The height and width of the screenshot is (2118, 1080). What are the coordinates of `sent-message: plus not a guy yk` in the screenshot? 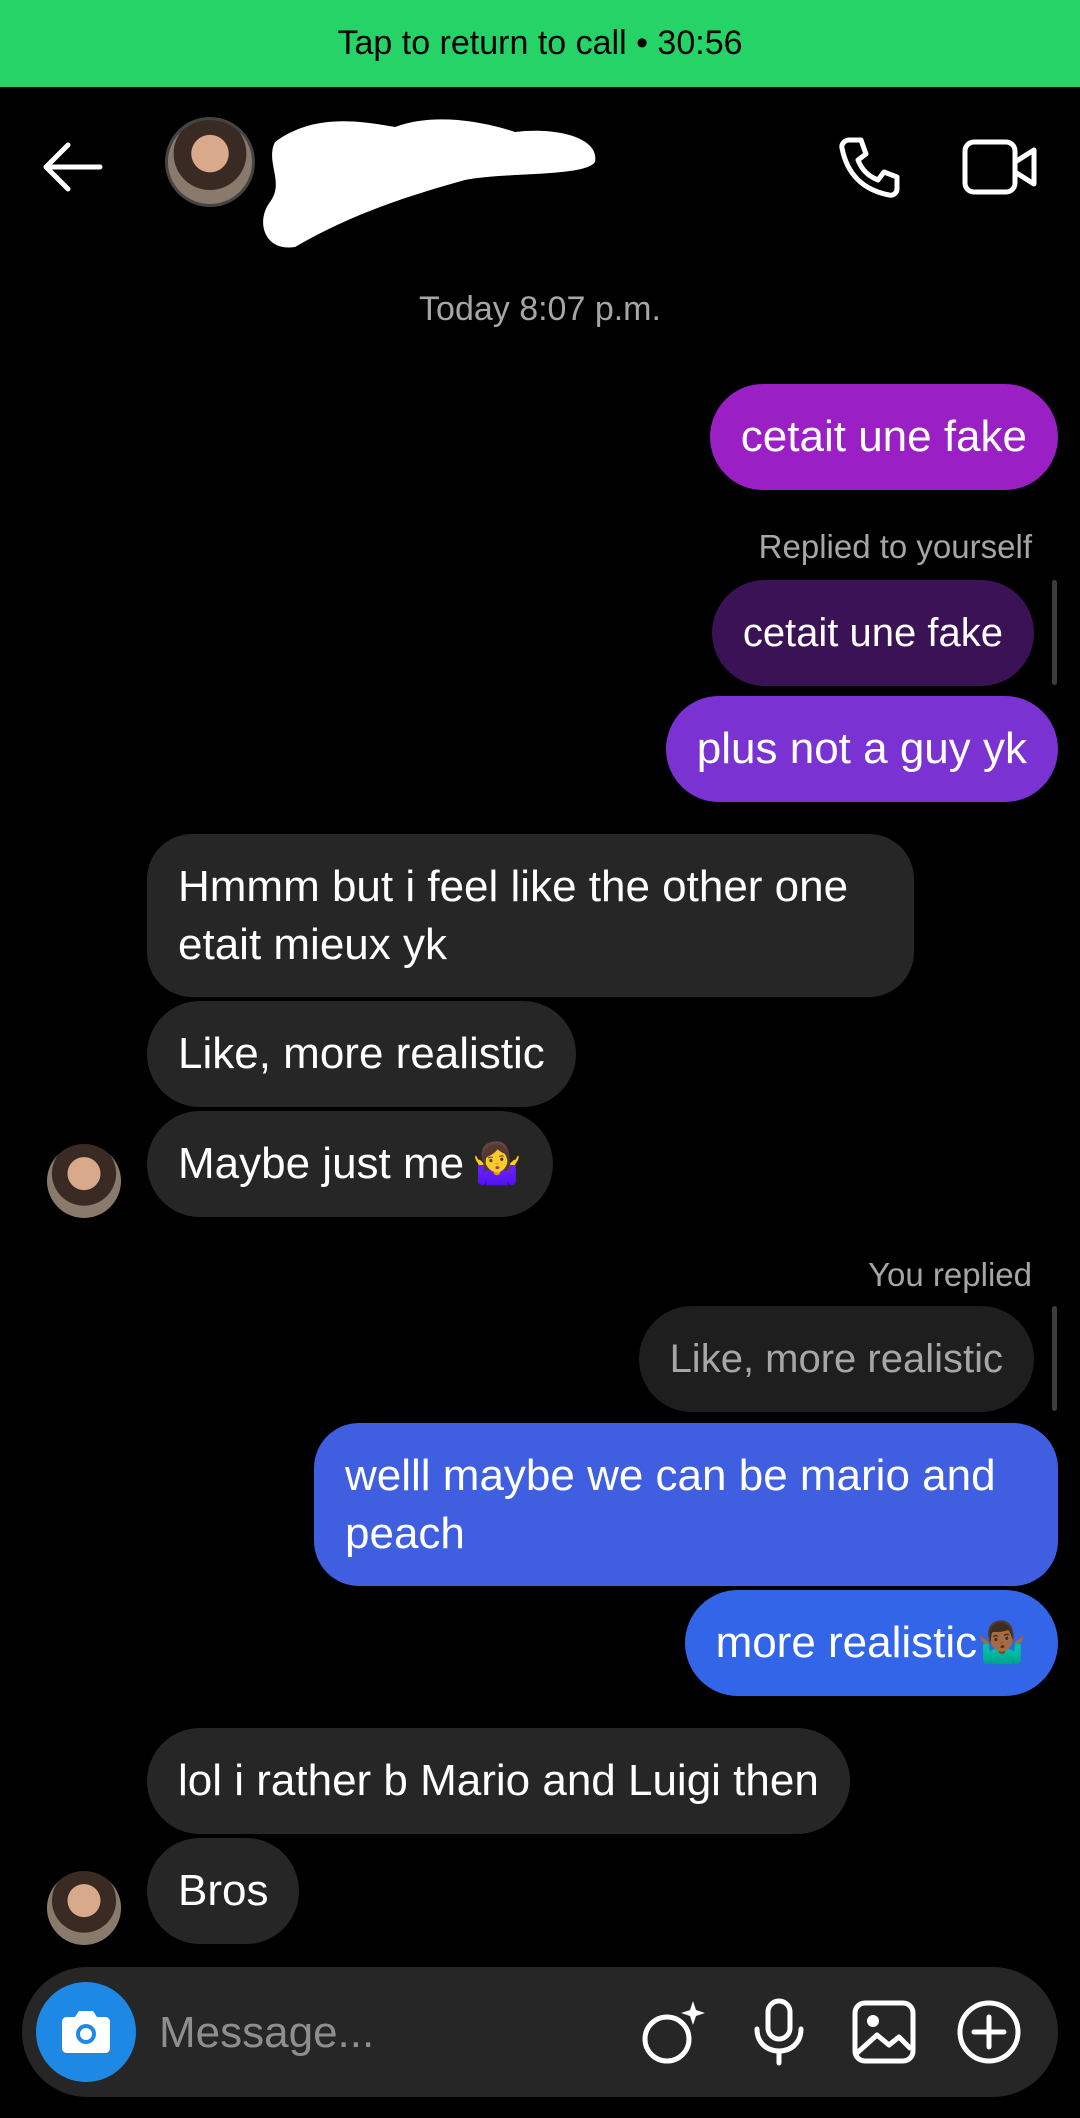 It's located at (861, 749).